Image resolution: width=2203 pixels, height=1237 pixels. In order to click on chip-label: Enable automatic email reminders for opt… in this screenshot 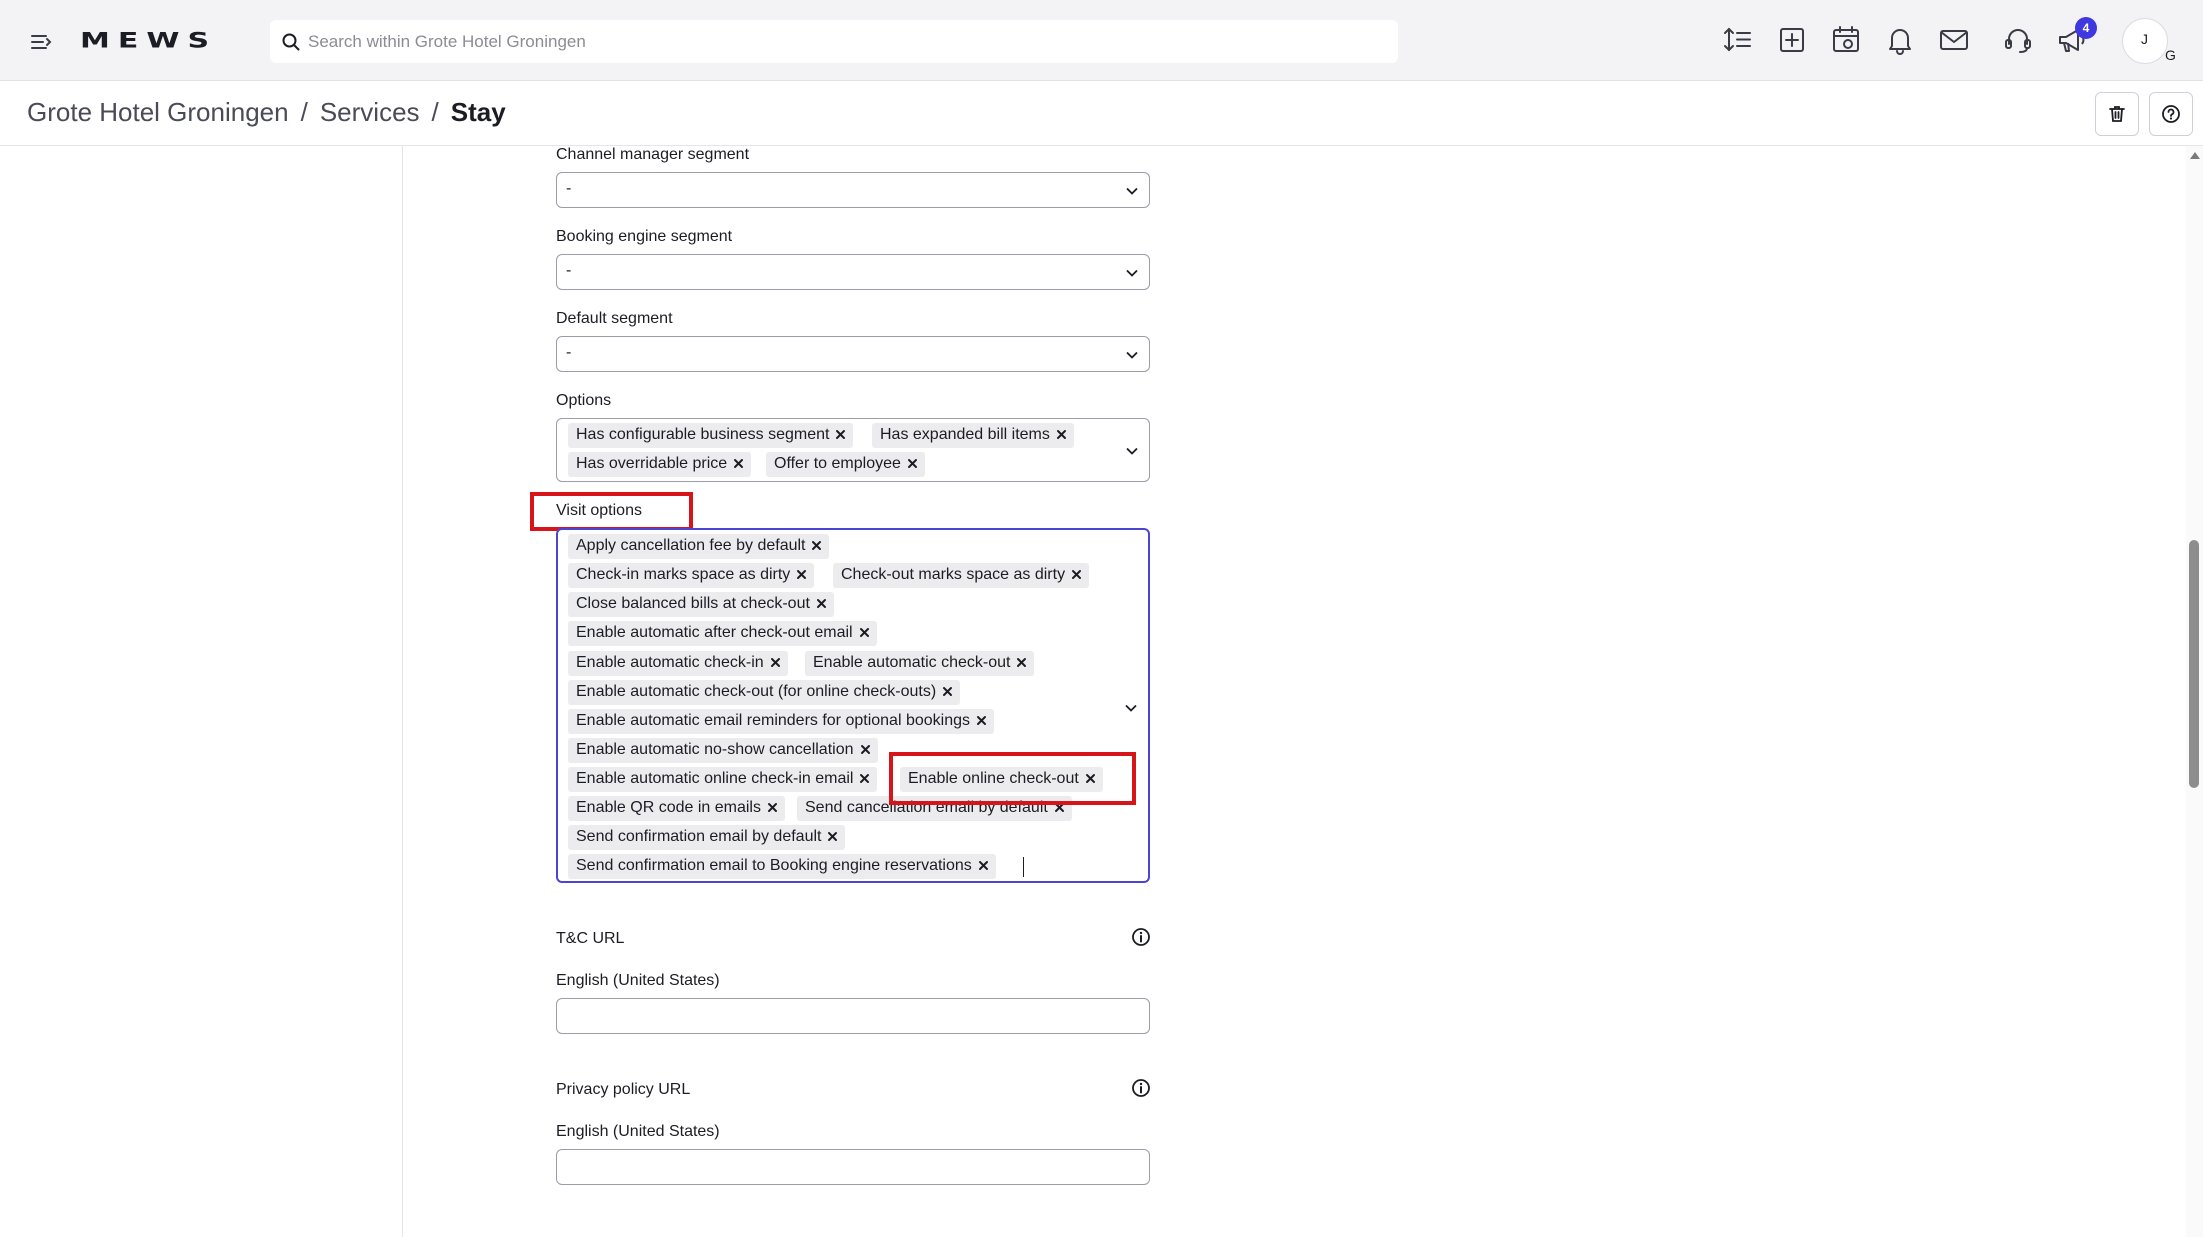, I will do `click(773, 720)`.